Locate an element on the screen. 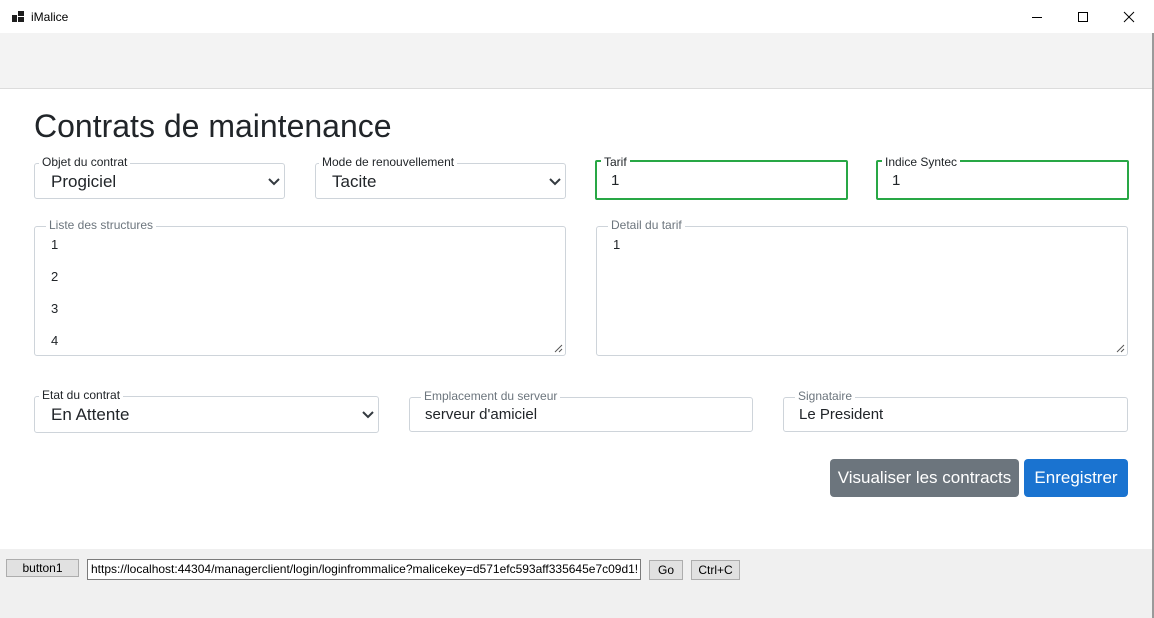 Image resolution: width=1154 pixels, height=618 pixels. window-titlebar: iMalice is located at coordinates (577, 16).